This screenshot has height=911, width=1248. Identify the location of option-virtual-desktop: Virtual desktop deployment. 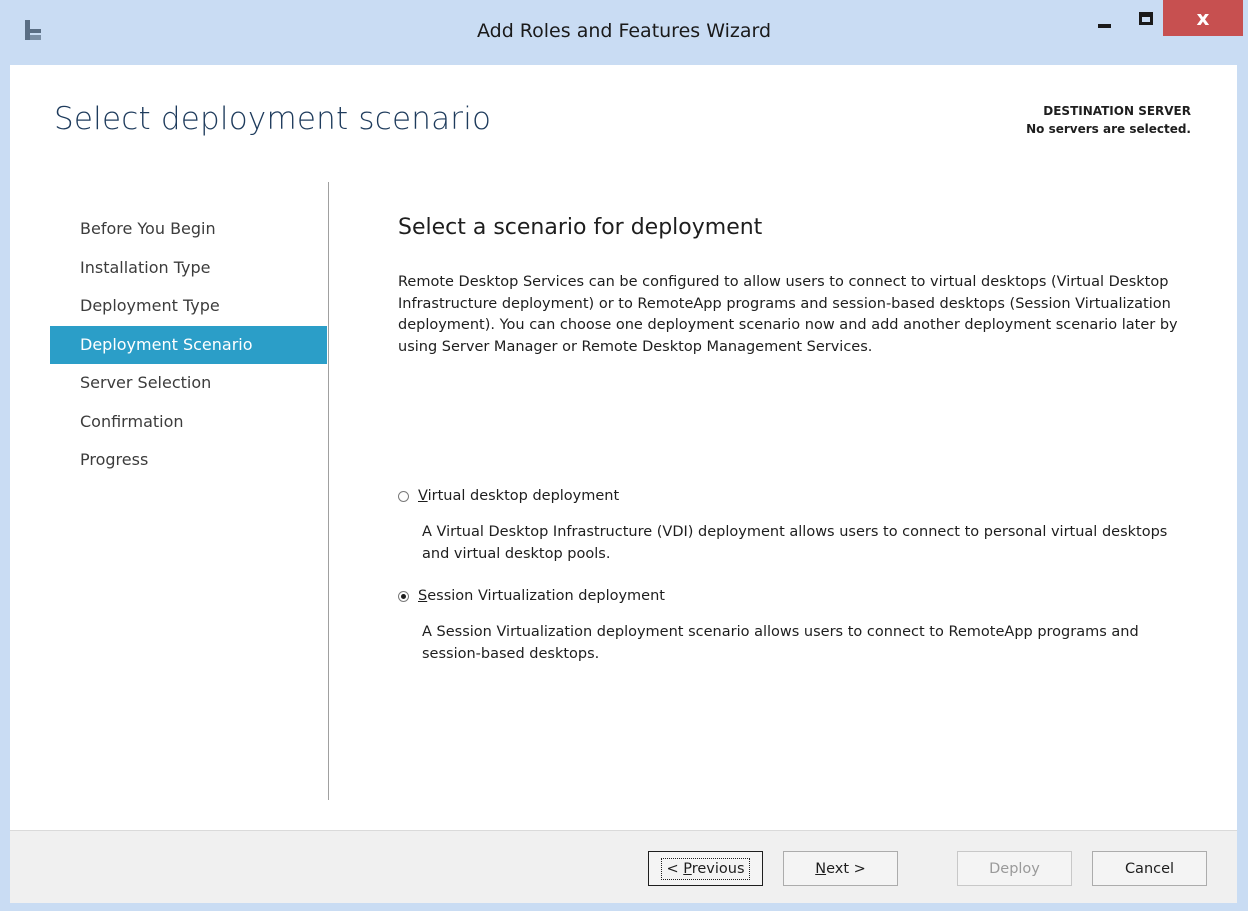
(508, 496).